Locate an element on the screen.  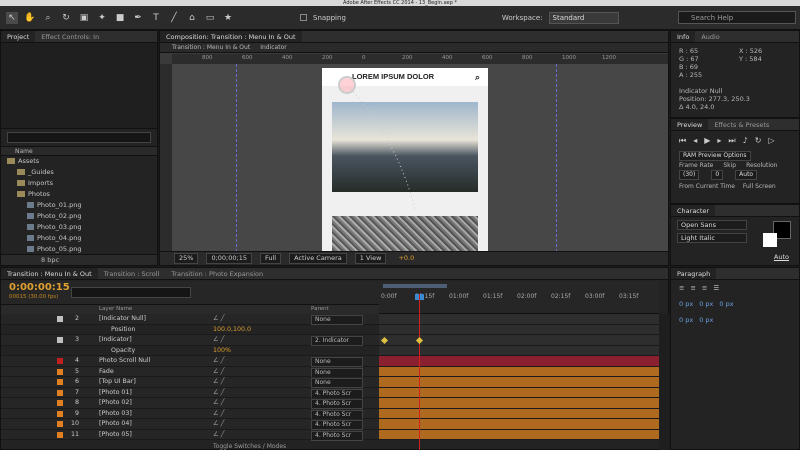
layer-row: 4 Photo Scroll Null ∠ ╱ None is located at coordinates (190, 361).